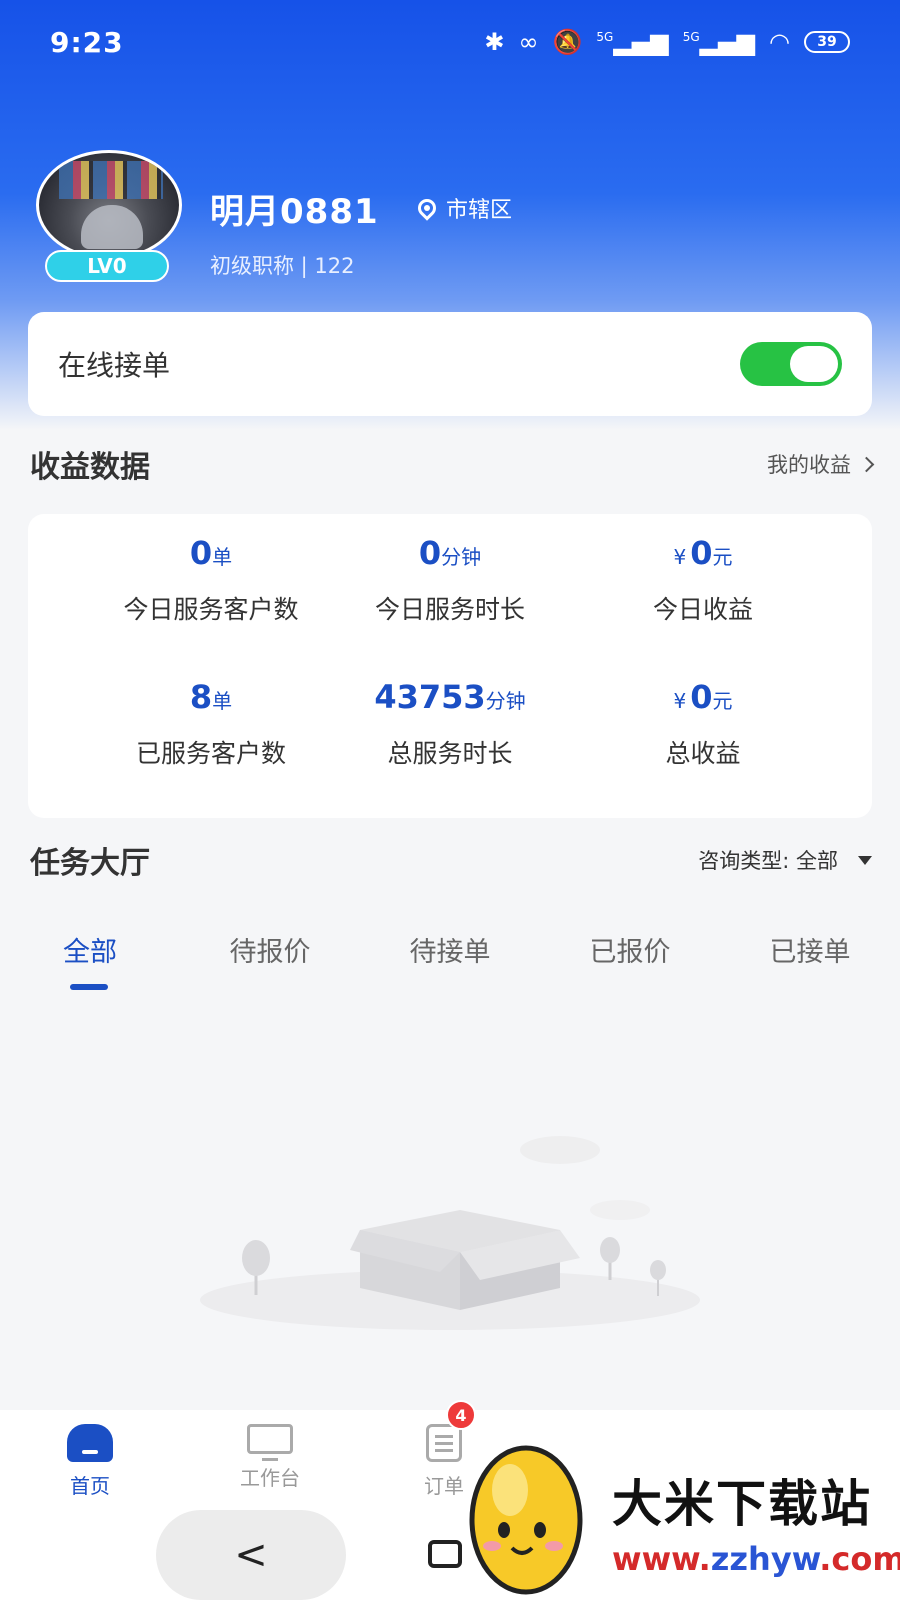 The image size is (900, 1600). I want to click on caret-down-icon, so click(865, 860).